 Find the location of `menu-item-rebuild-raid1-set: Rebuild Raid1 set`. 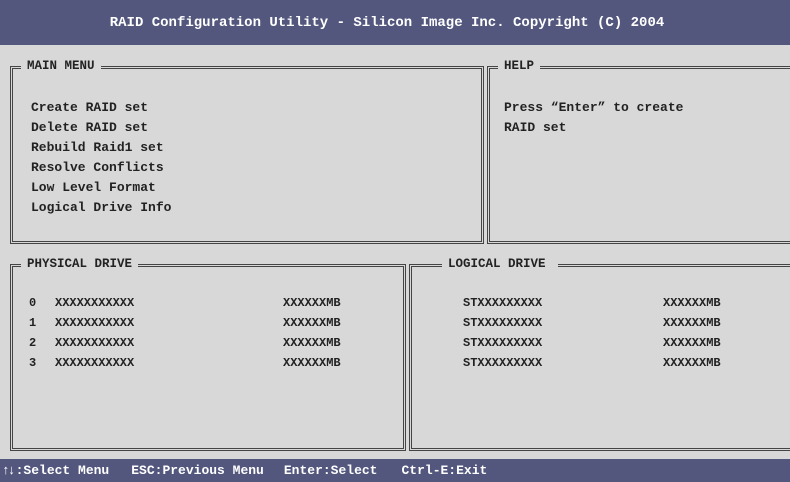

menu-item-rebuild-raid1-set: Rebuild Raid1 set is located at coordinates (101, 148).